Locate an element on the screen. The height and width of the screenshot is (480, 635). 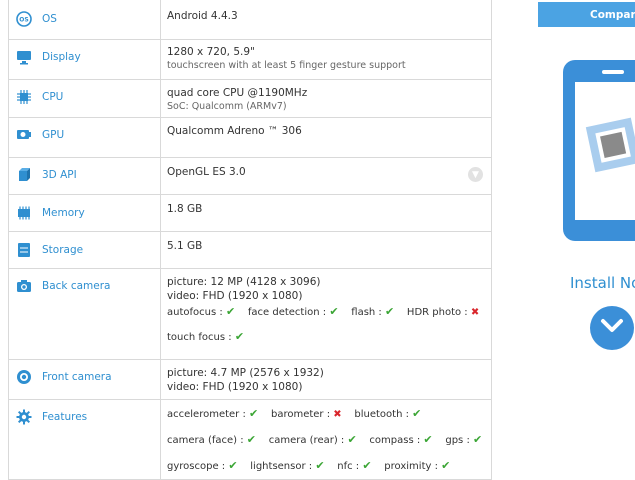
gyroscope-check-icon: ✔ is located at coordinates (233, 465).